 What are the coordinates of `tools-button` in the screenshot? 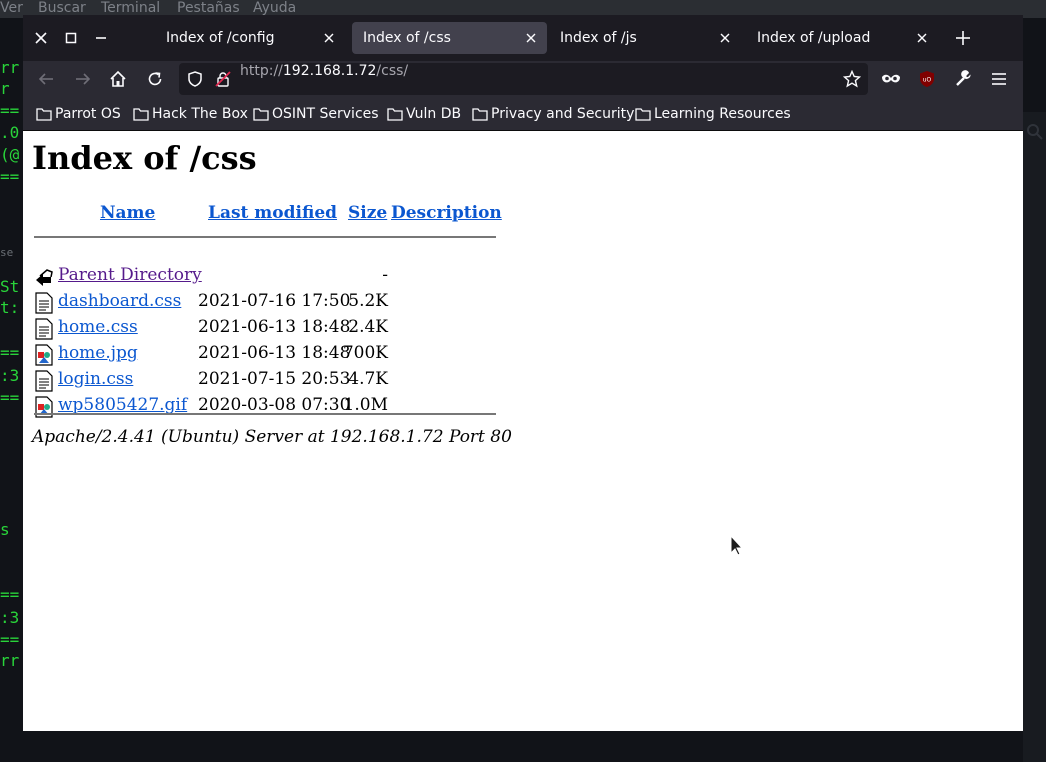 It's located at (963, 79).